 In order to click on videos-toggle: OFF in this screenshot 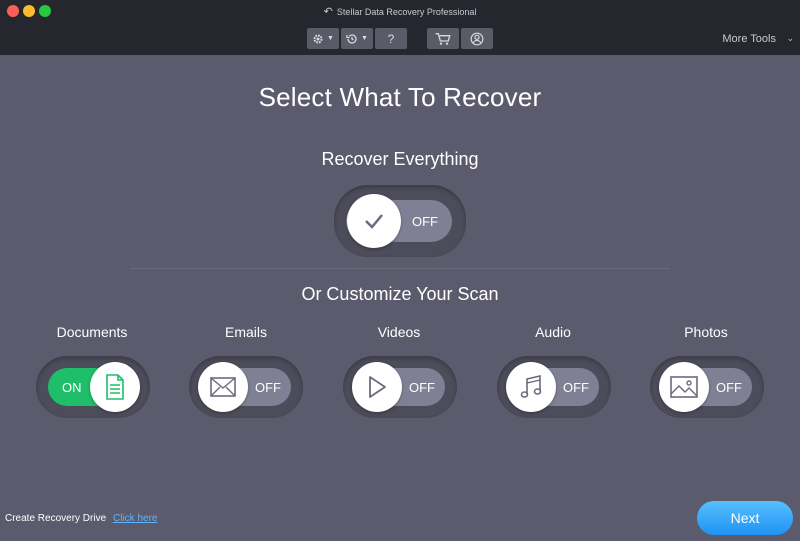, I will do `click(400, 387)`.